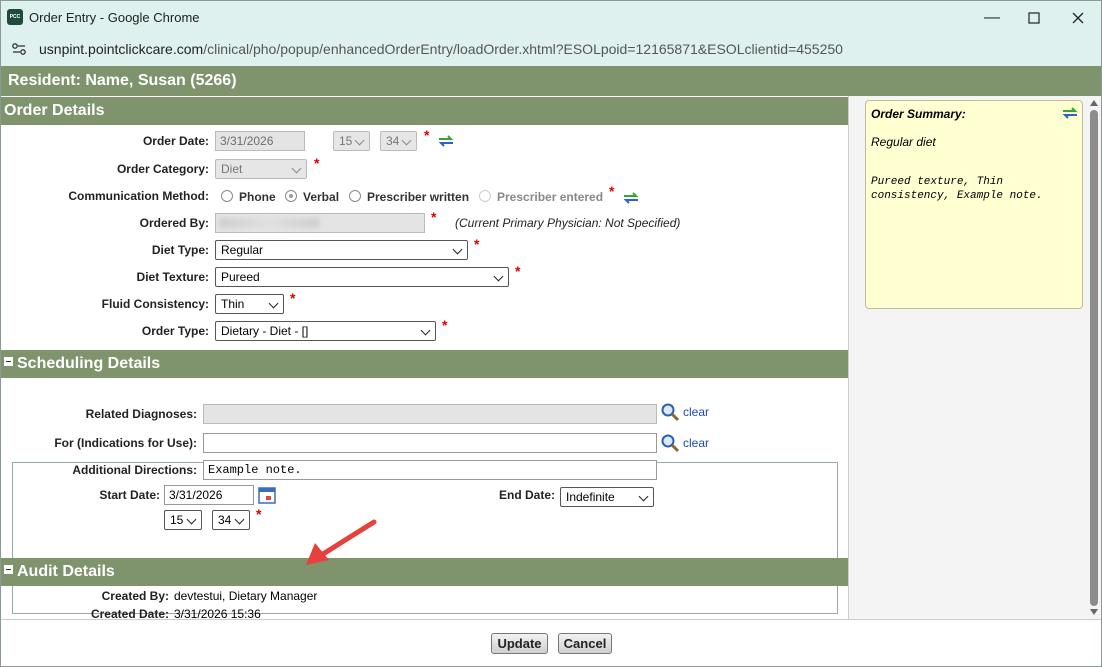  What do you see at coordinates (1034, 18) in the screenshot?
I see `maximize-icon` at bounding box center [1034, 18].